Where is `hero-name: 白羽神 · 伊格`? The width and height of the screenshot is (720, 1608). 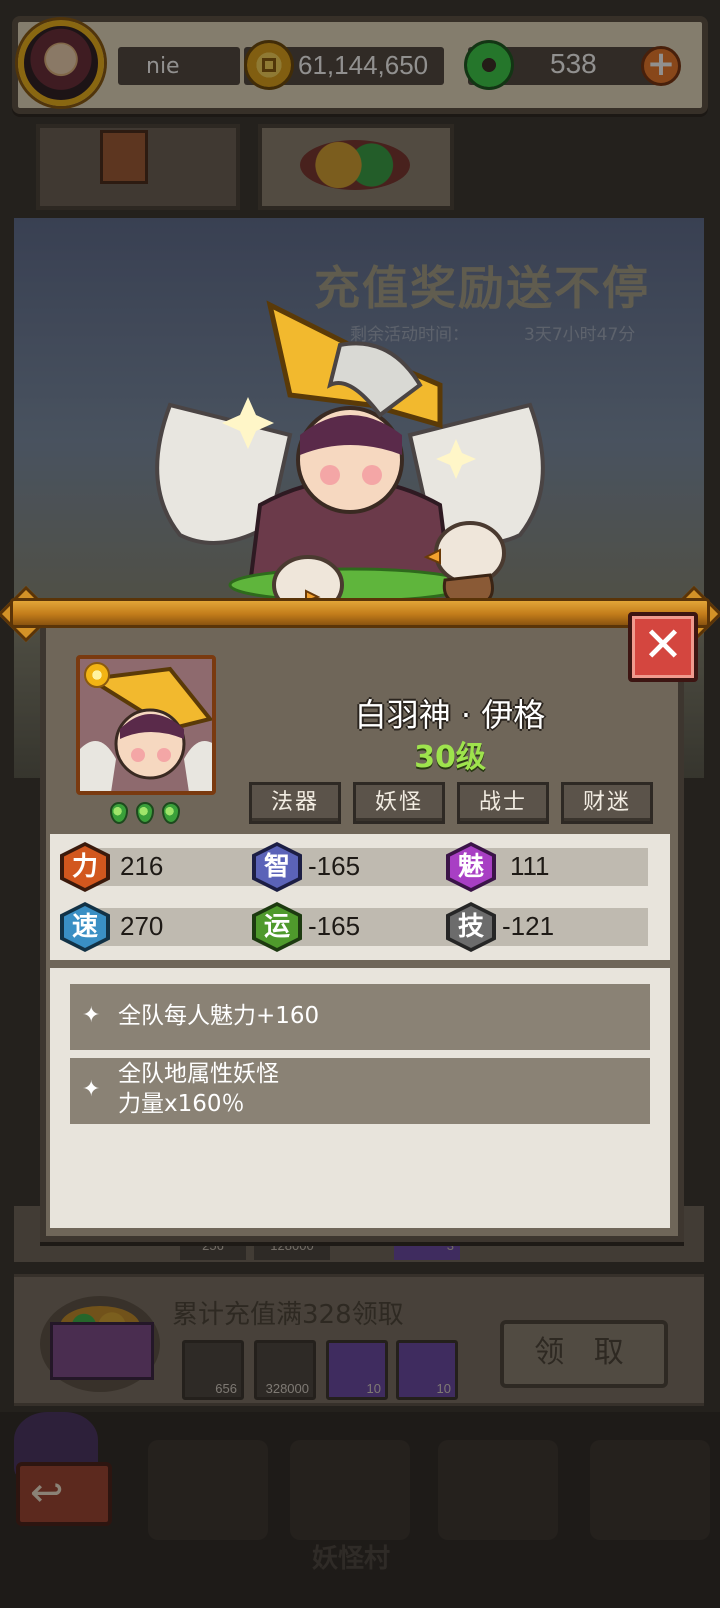
hero-name: 白羽神 · 伊格 is located at coordinates (450, 715).